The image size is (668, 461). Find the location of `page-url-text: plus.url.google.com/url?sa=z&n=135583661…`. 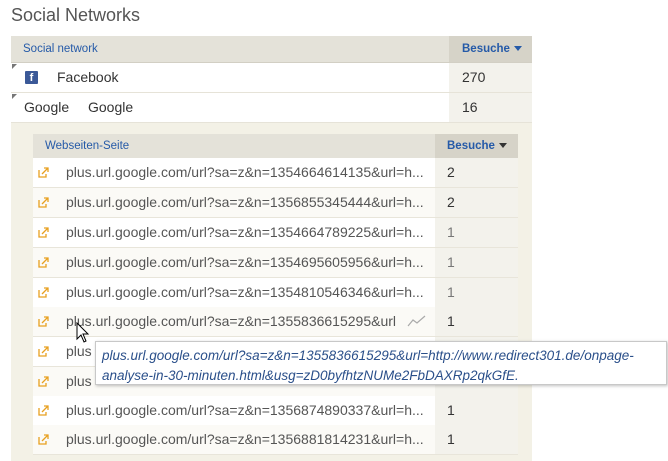

page-url-text: plus.url.google.com/url?sa=z&n=135583661… is located at coordinates (231, 321).